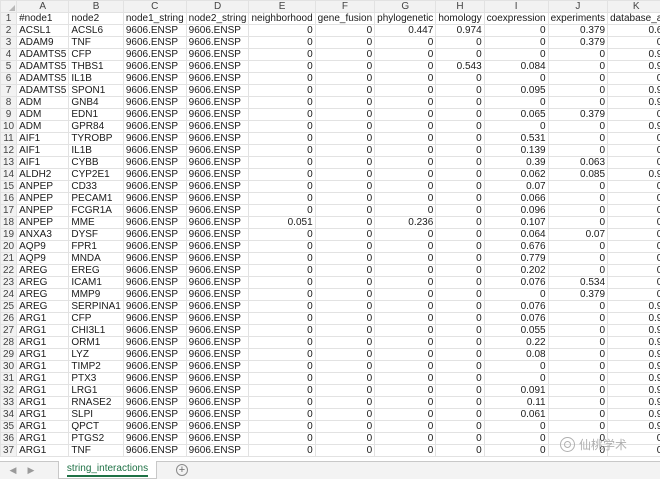 The width and height of the screenshot is (660, 479). What do you see at coordinates (9, 30) in the screenshot?
I see `row-header: 2` at bounding box center [9, 30].